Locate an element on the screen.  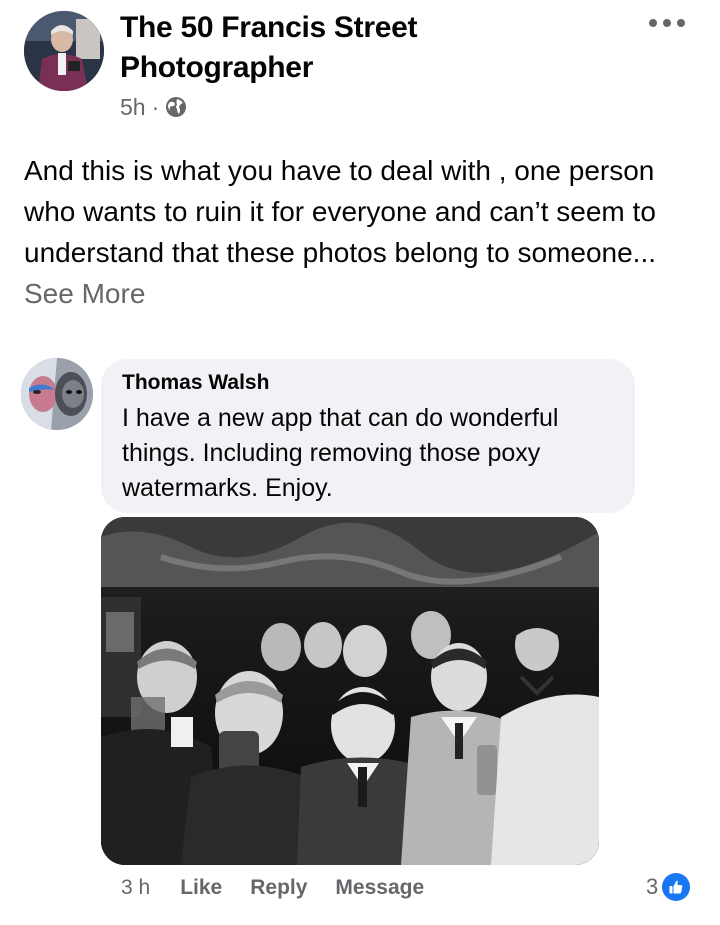
reaction-summary: 3 is located at coordinates (668, 887).